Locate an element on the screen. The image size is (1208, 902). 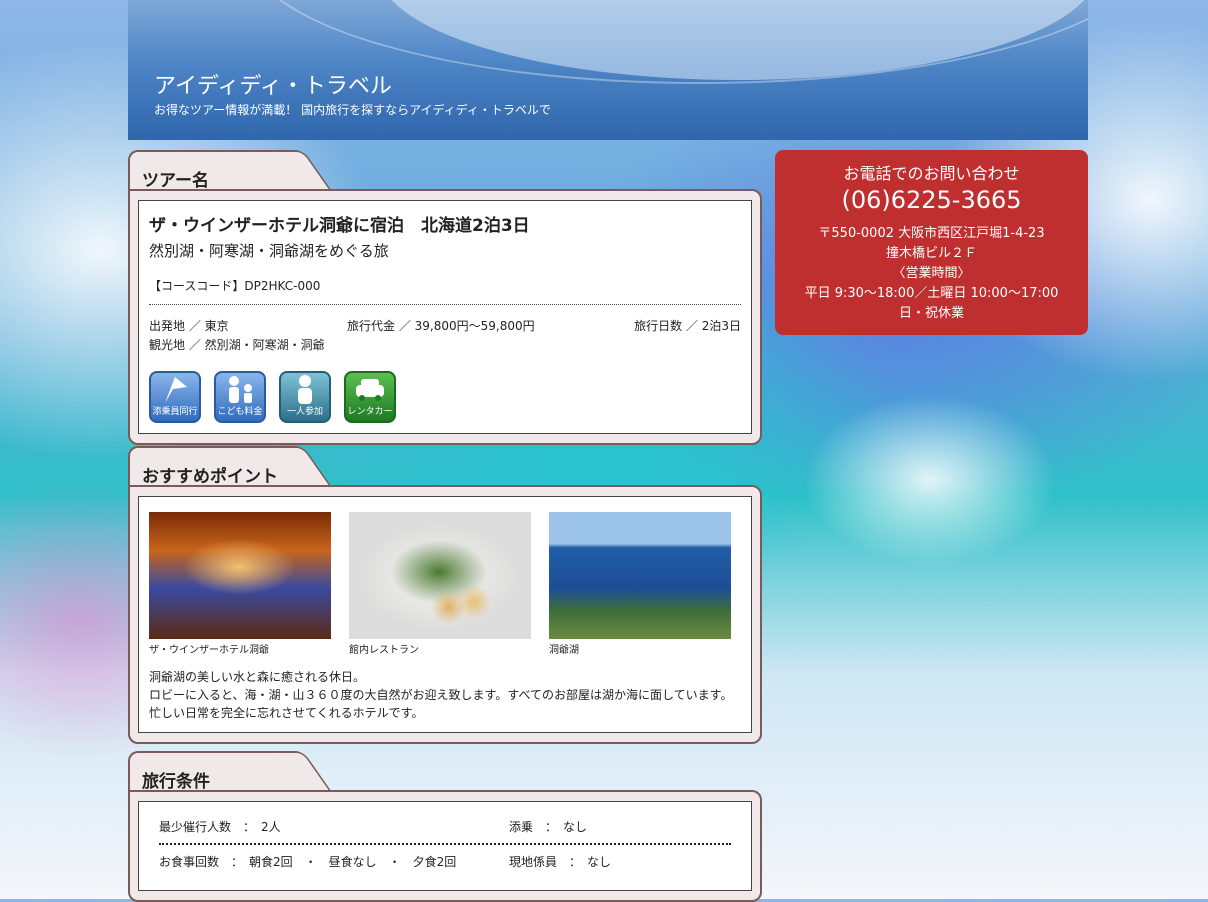
tour-name-tab: ツアー名 is located at coordinates (215, 170).